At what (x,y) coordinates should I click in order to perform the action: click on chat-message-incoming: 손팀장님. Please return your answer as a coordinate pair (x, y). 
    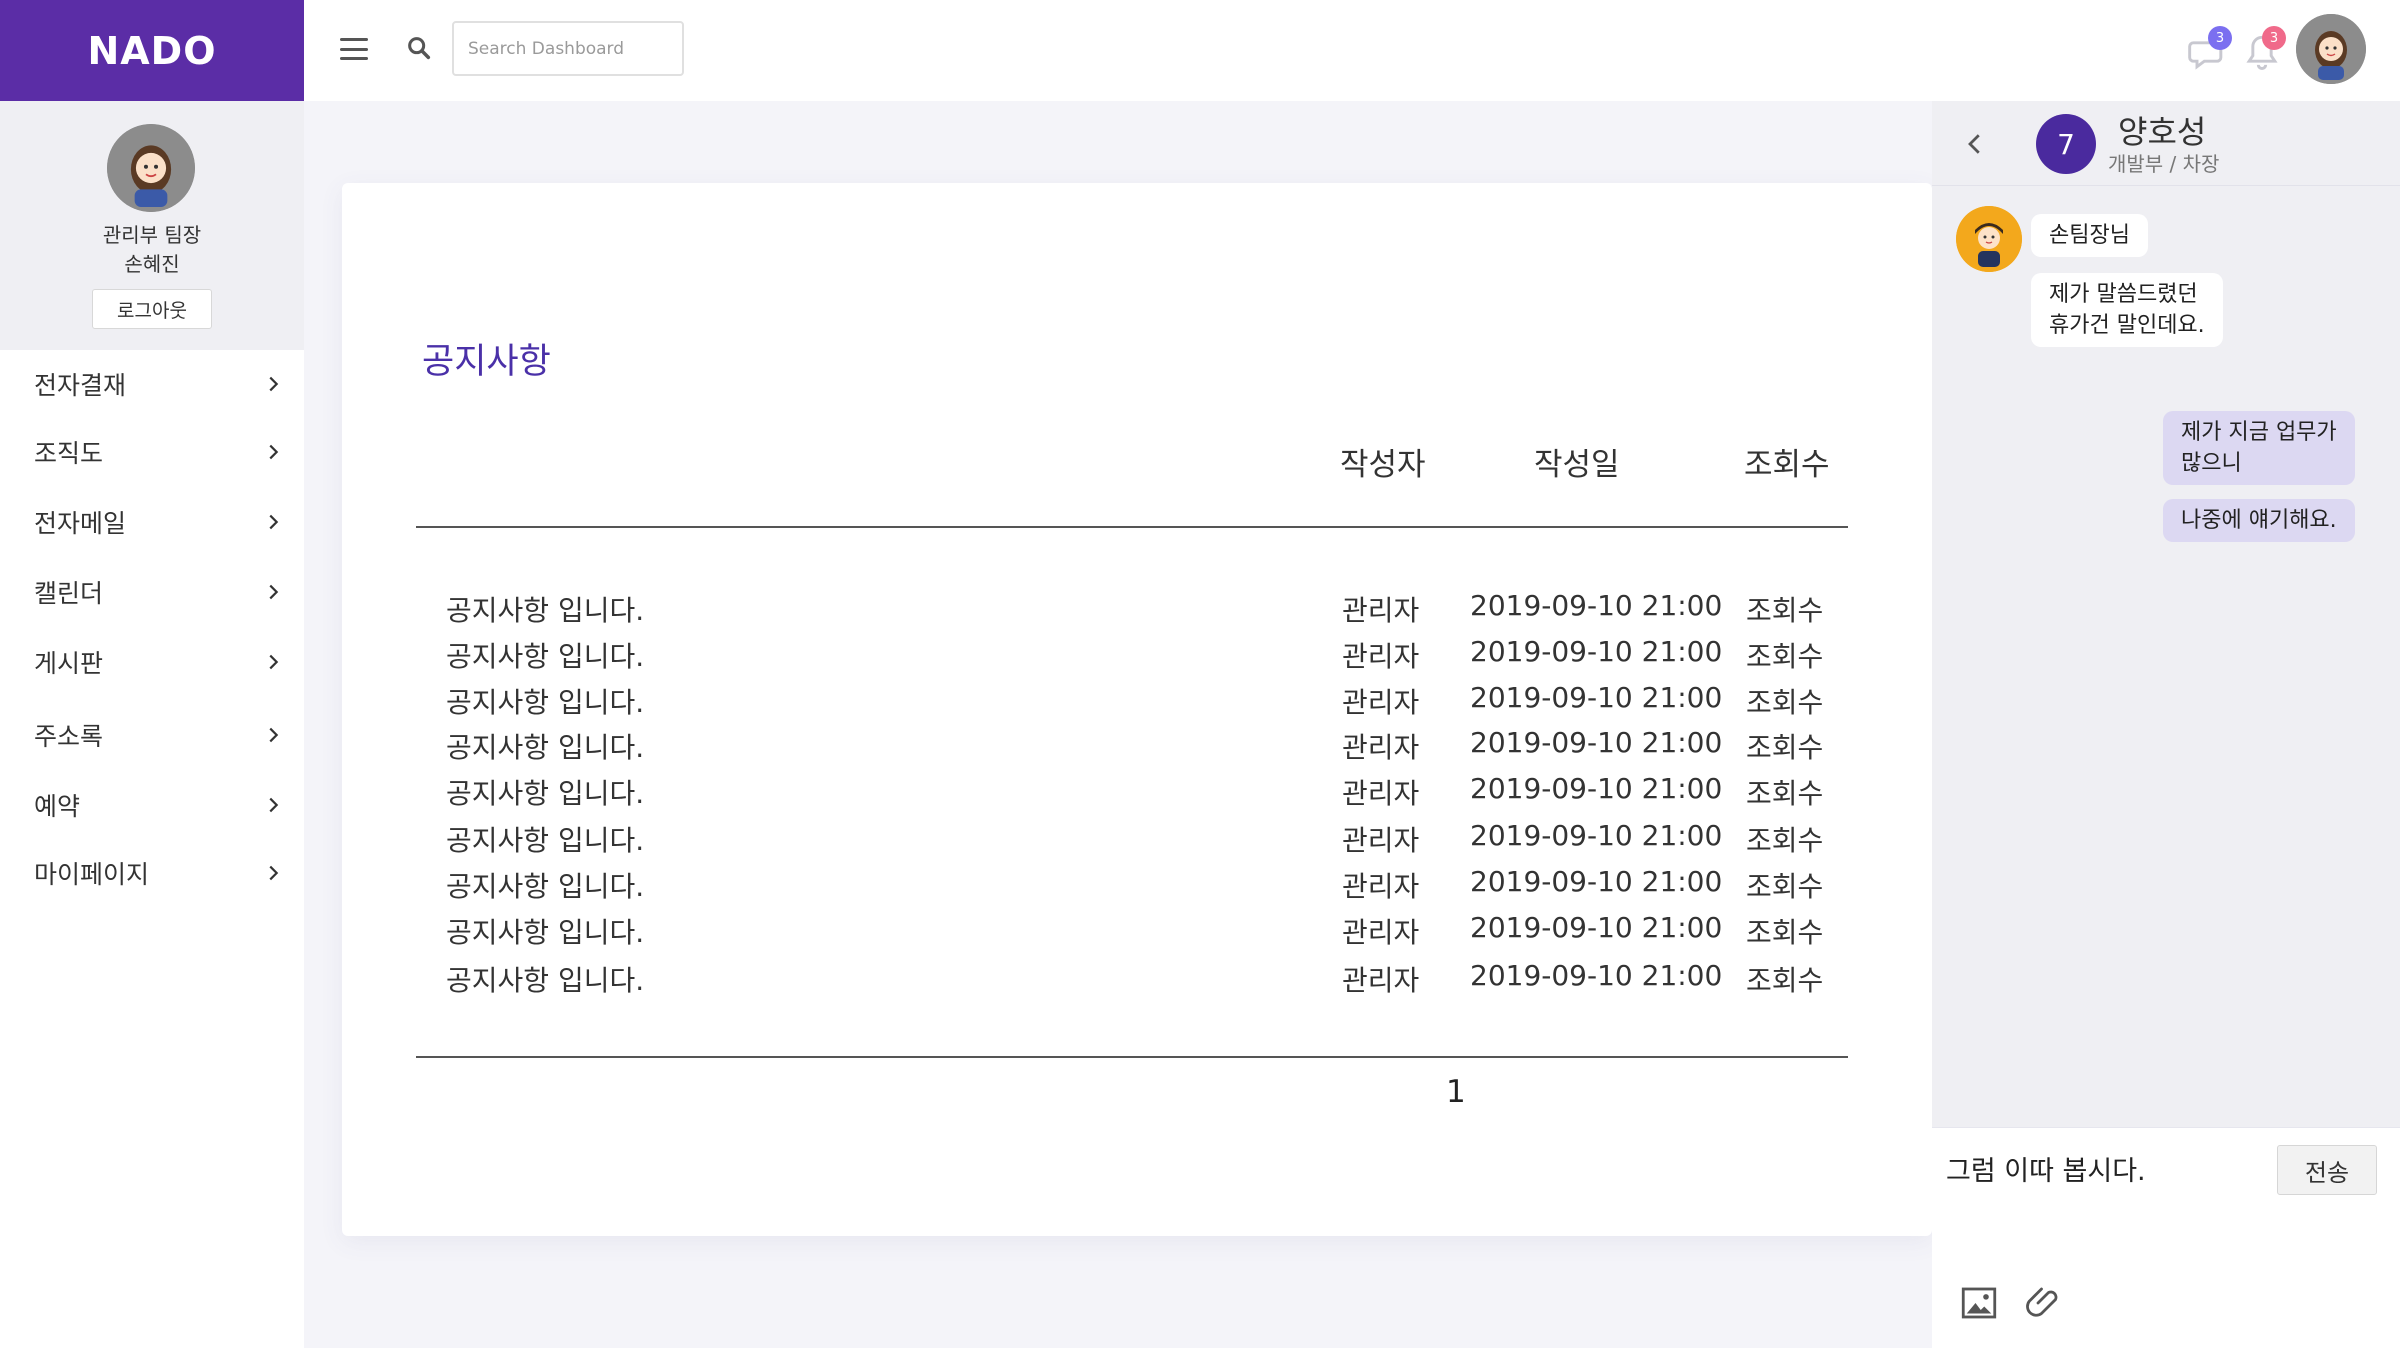
    Looking at the image, I should click on (2089, 235).